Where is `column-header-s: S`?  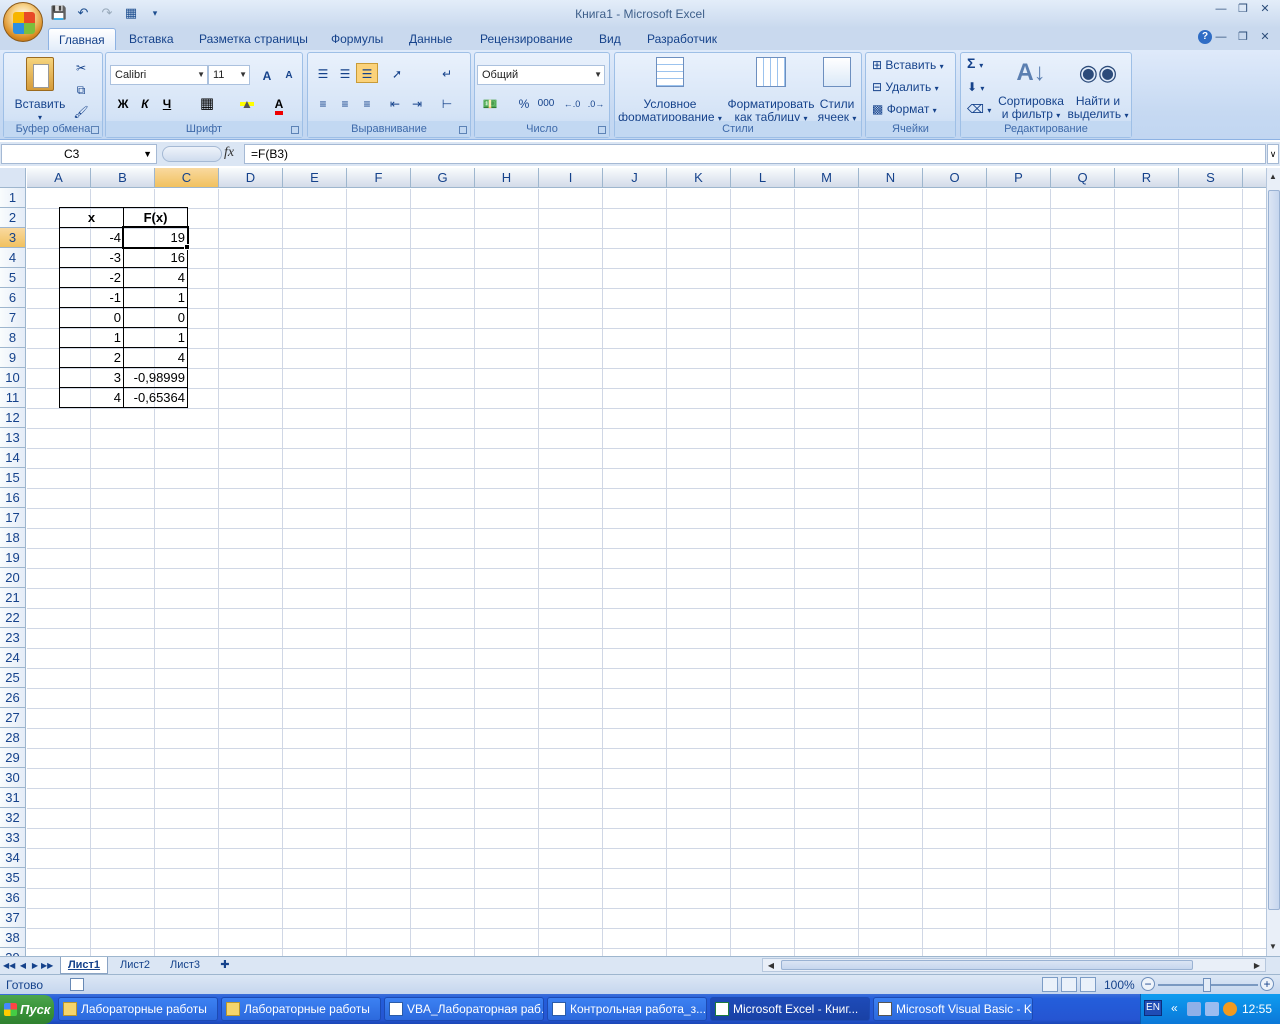 column-header-s: S is located at coordinates (1211, 178).